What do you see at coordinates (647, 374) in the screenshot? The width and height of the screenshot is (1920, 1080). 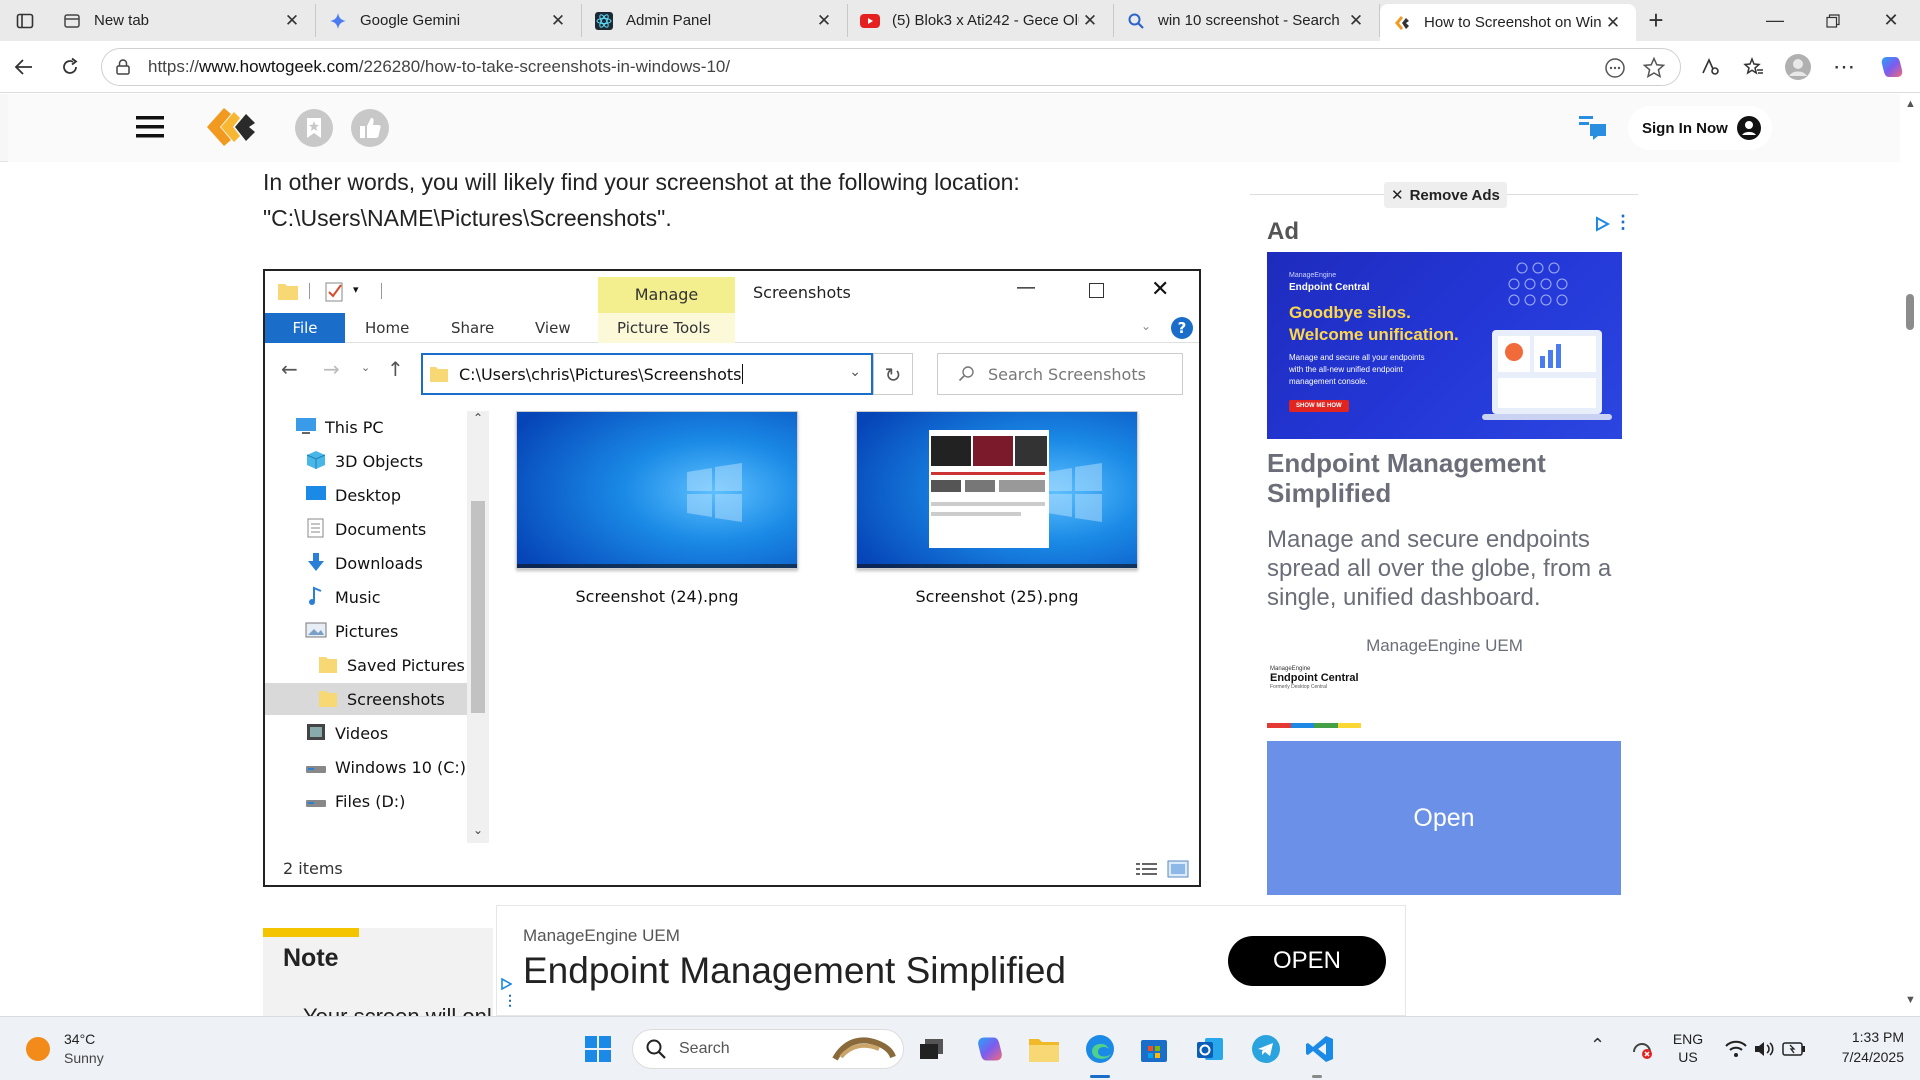 I see `explorer-path-field: C:\Users\chris\Pictures\Screenshots ⌄` at bounding box center [647, 374].